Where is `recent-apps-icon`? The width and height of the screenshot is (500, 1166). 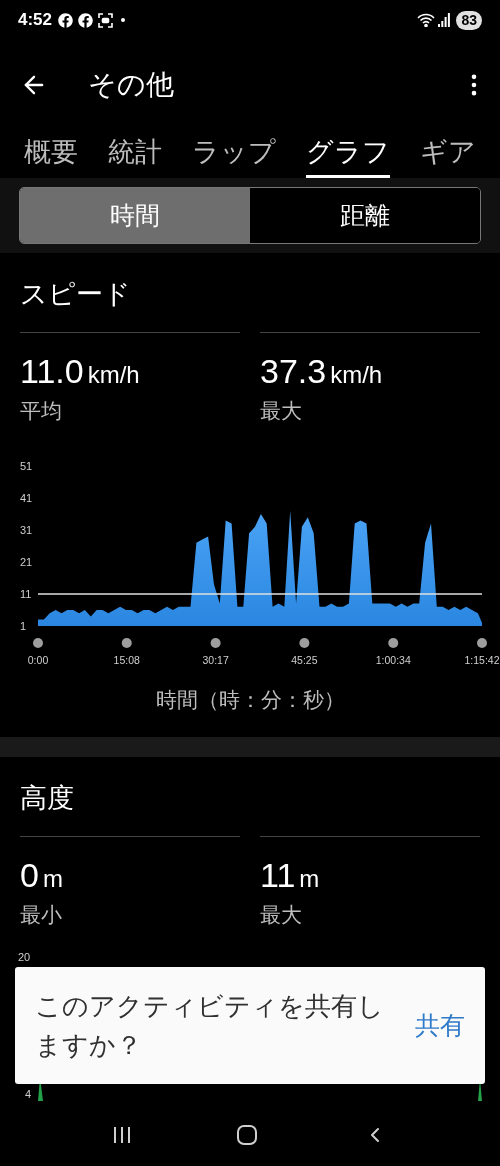 recent-apps-icon is located at coordinates (122, 1135).